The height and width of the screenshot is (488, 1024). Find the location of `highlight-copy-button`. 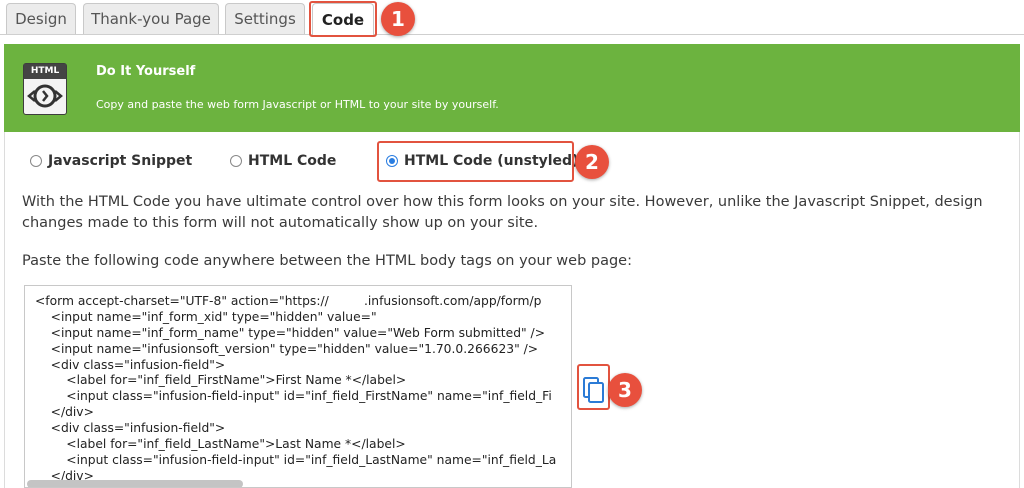

highlight-copy-button is located at coordinates (593, 387).